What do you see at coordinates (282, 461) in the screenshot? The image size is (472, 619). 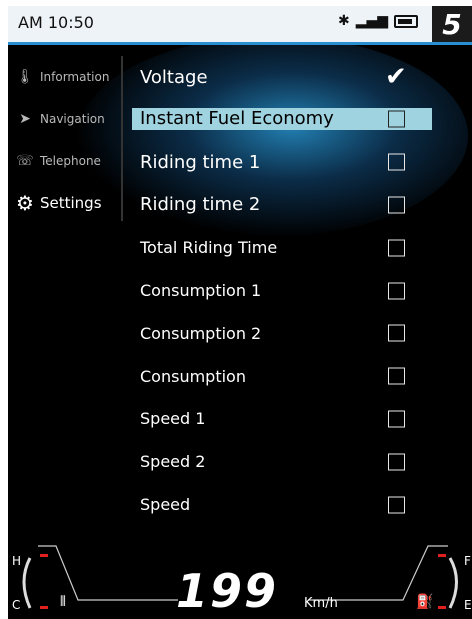 I see `list-item: Speed 2` at bounding box center [282, 461].